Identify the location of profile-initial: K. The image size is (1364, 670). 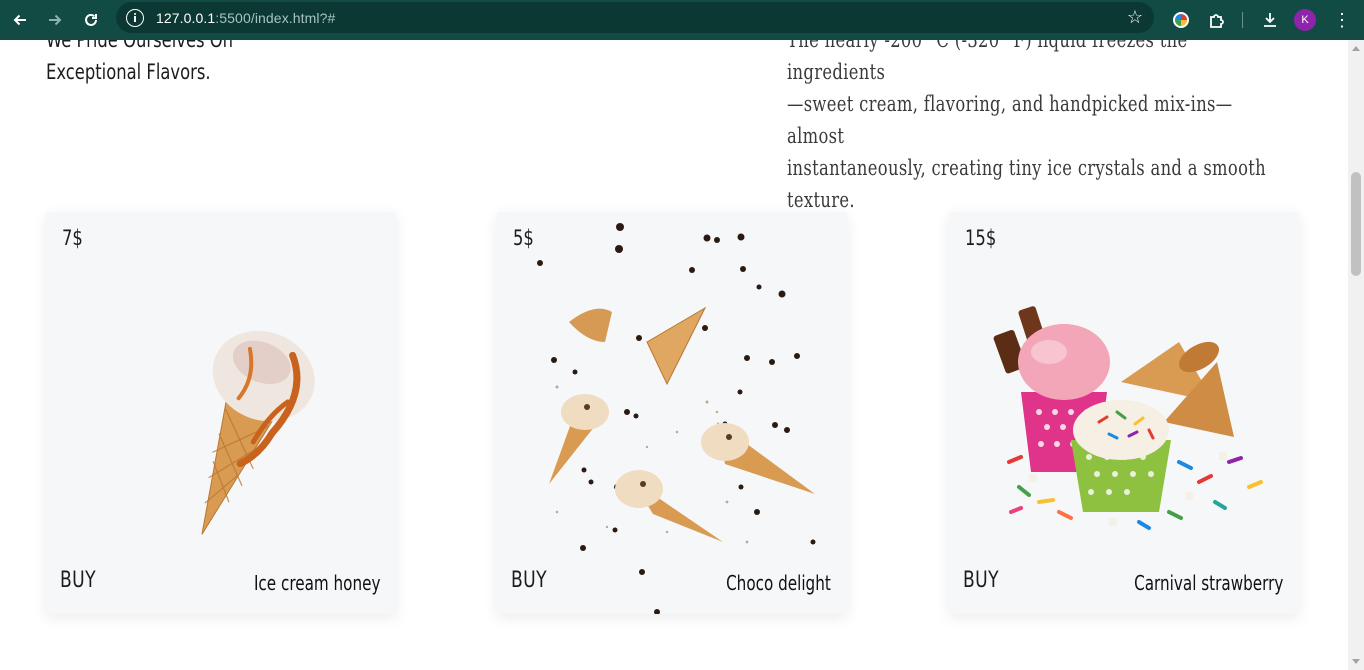
(1305, 20).